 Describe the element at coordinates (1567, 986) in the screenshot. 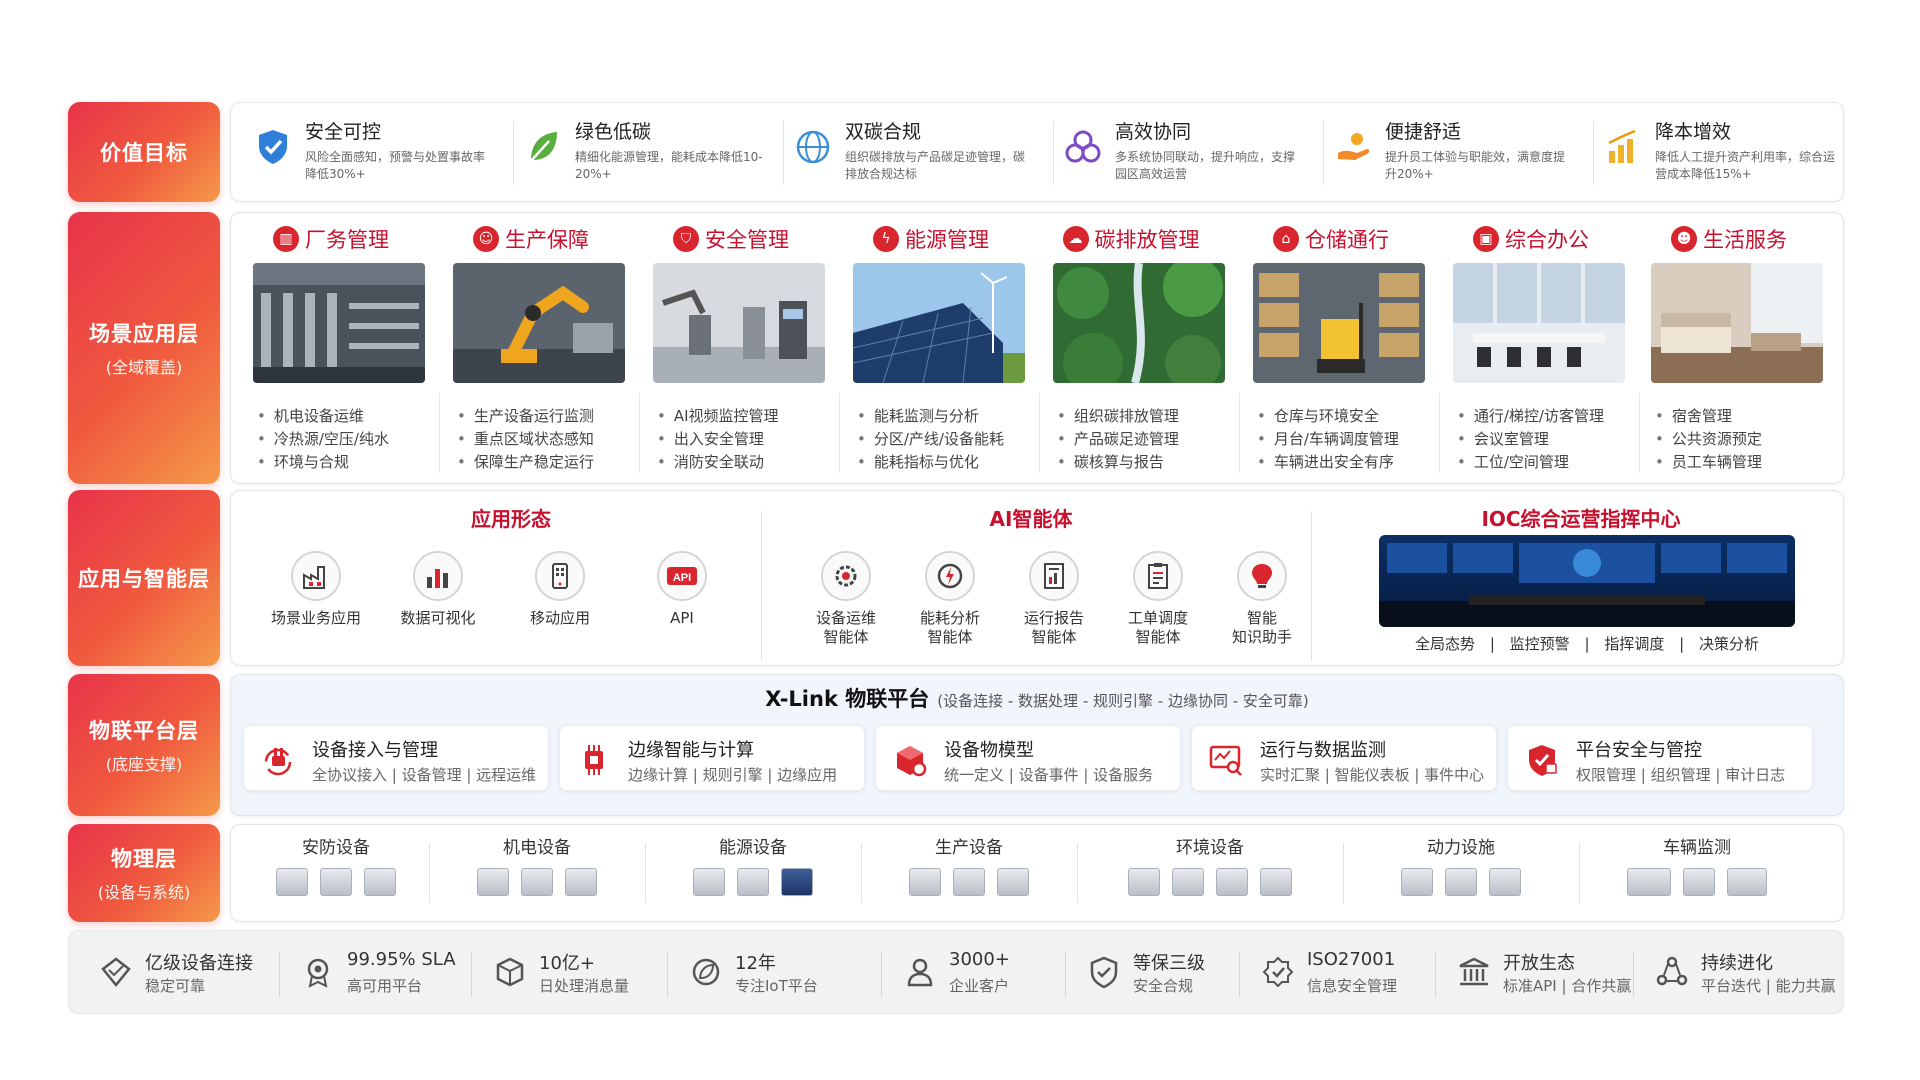

I see `stat-desc: 标准API | 合作共赢` at that location.